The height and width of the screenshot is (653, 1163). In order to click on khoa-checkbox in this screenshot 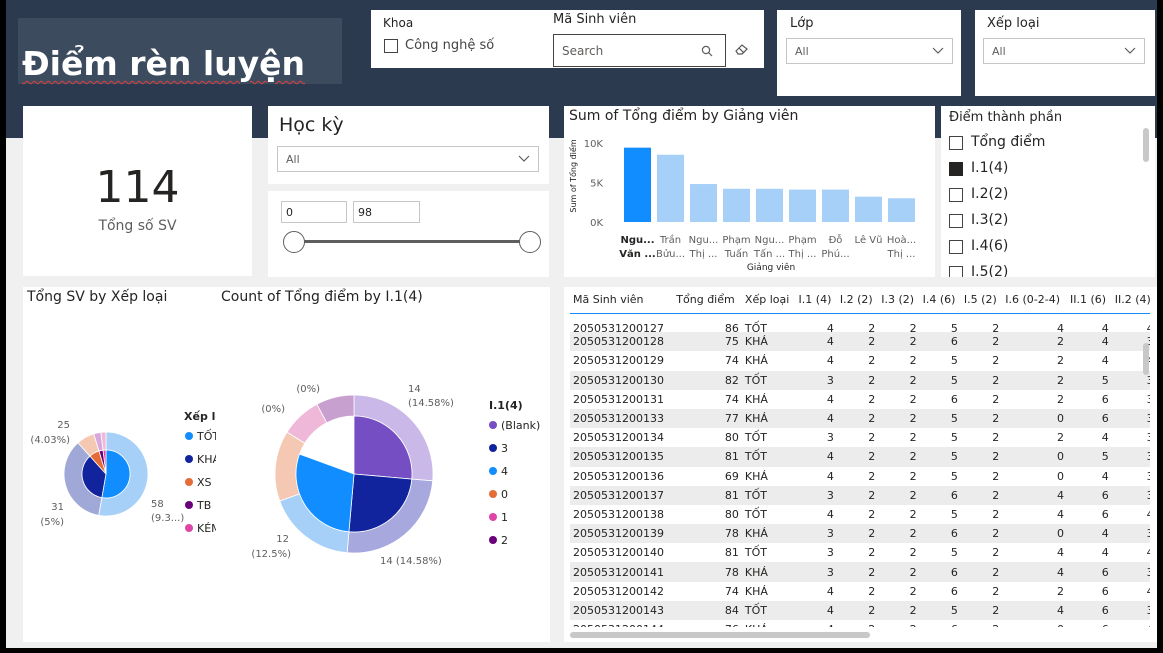, I will do `click(391, 46)`.